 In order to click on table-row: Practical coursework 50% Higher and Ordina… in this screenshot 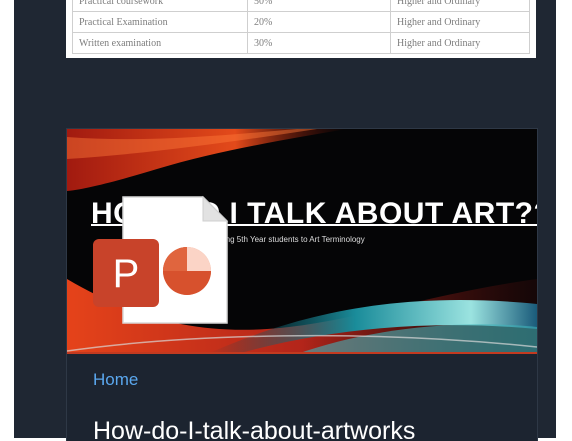, I will do `click(301, 6)`.